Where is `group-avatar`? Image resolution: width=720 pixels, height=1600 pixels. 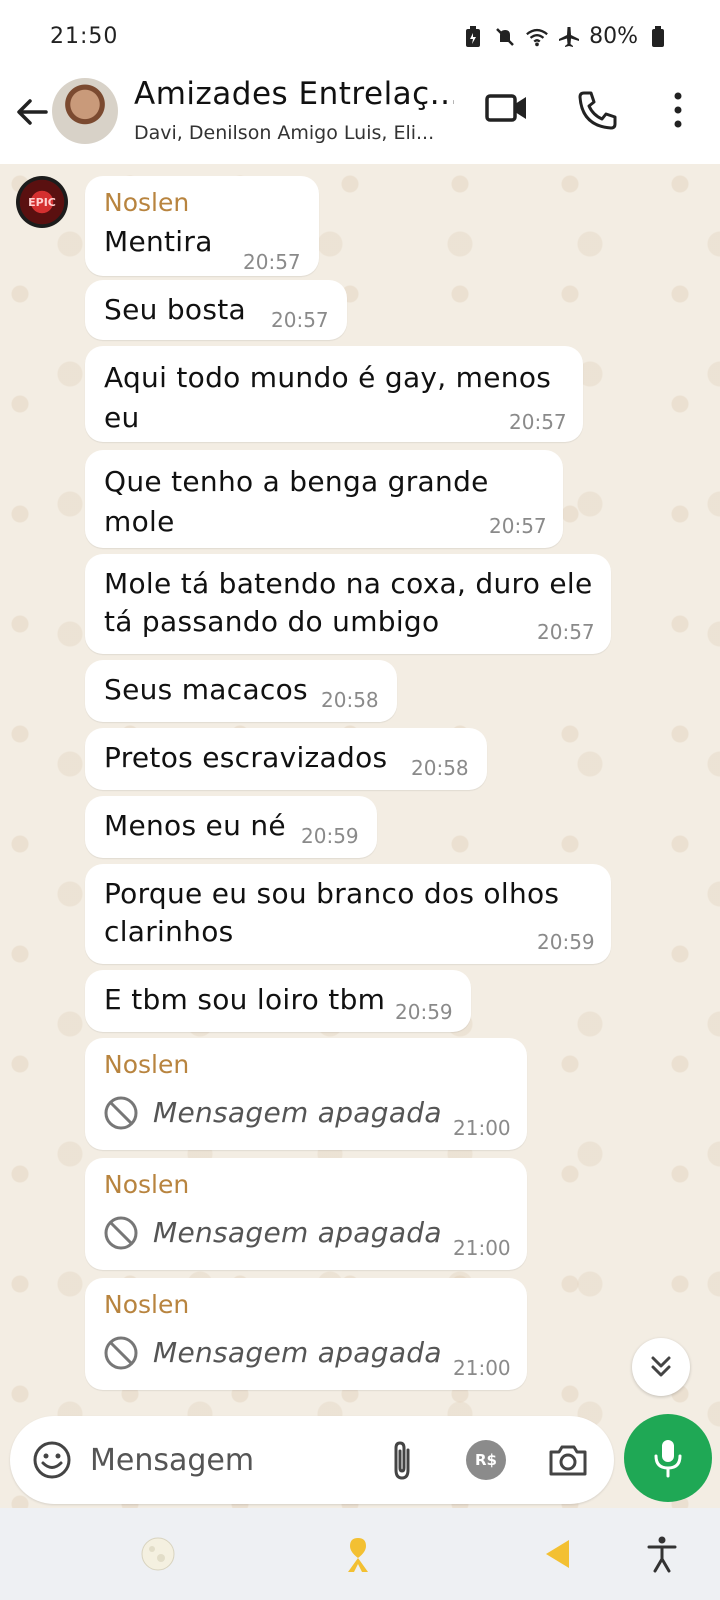 group-avatar is located at coordinates (85, 111).